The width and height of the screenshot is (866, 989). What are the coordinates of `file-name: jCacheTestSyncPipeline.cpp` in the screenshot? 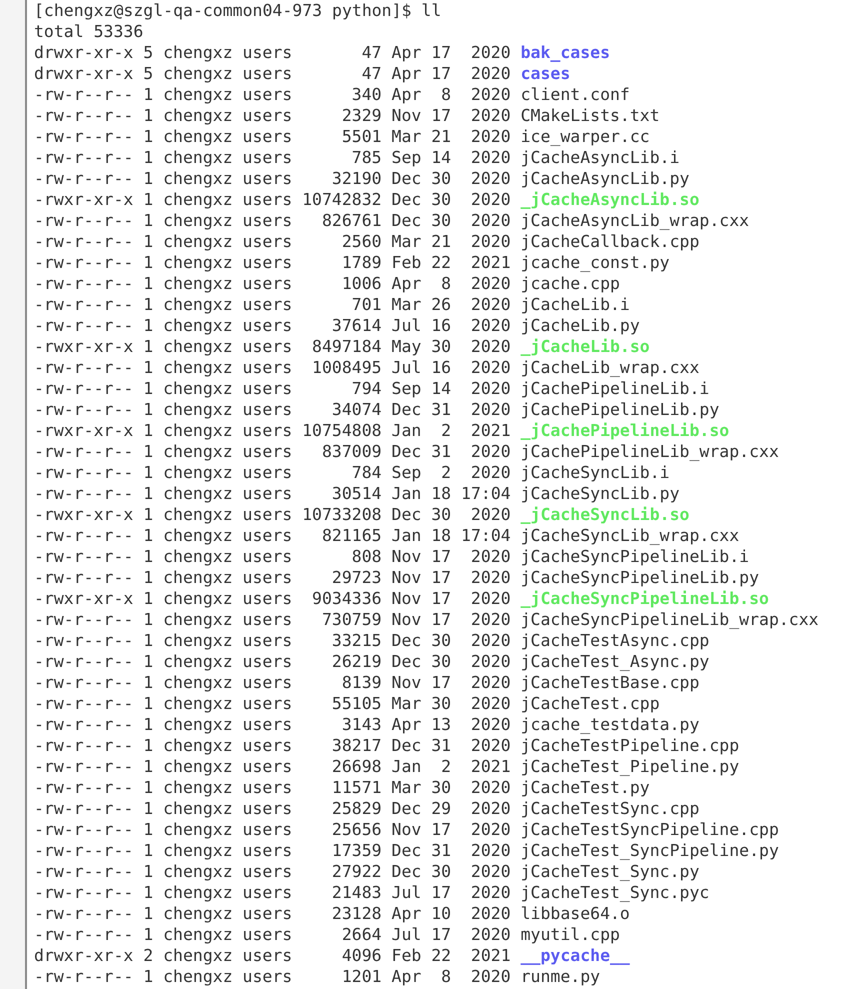 It's located at (649, 829).